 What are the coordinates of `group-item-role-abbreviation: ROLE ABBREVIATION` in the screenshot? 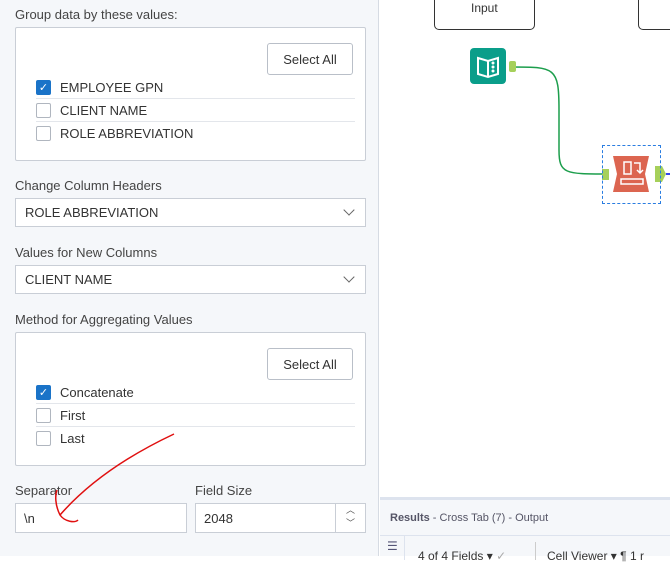 It's located at (195, 133).